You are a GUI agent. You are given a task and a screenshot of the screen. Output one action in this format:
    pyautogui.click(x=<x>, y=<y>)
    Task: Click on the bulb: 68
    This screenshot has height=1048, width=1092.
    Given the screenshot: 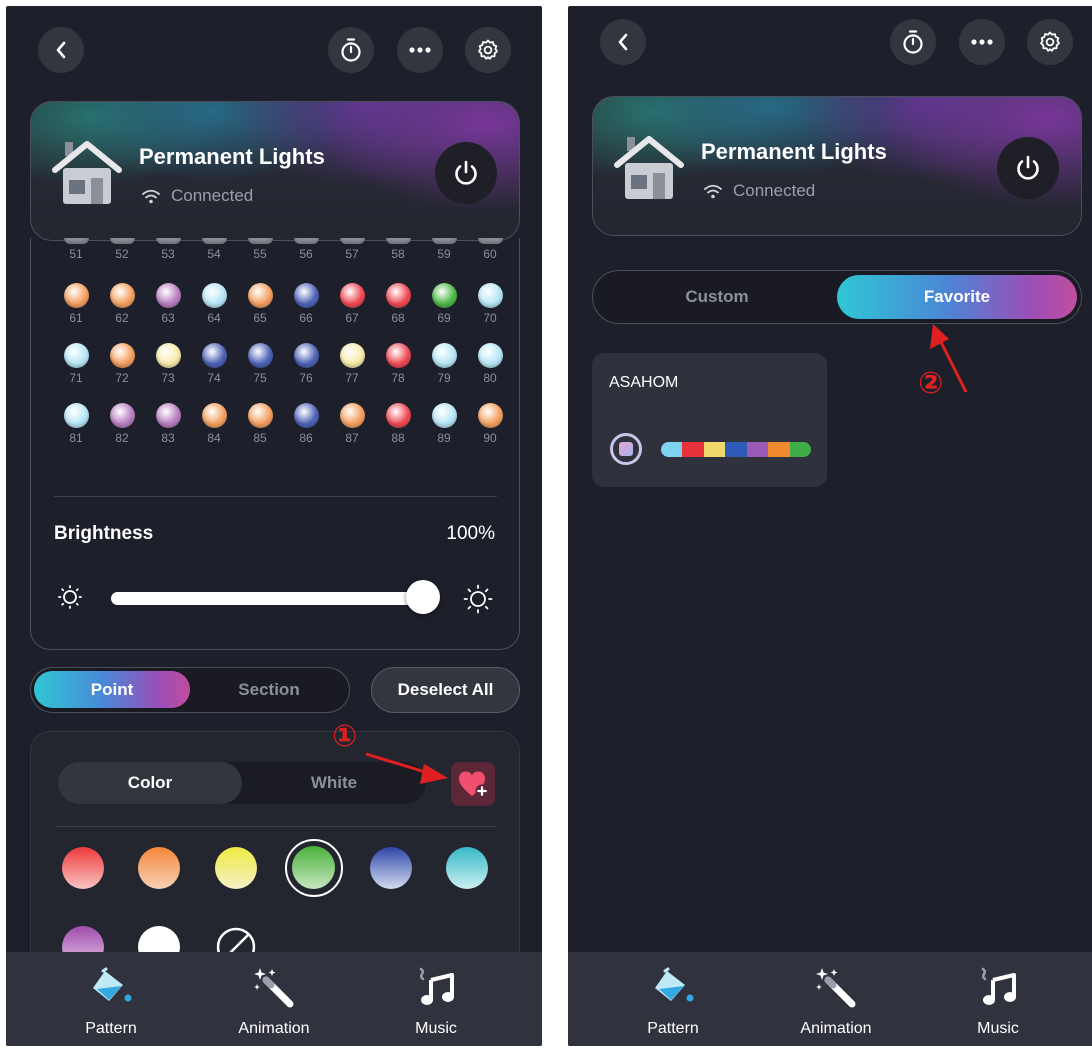 What is the action you would take?
    pyautogui.click(x=398, y=304)
    